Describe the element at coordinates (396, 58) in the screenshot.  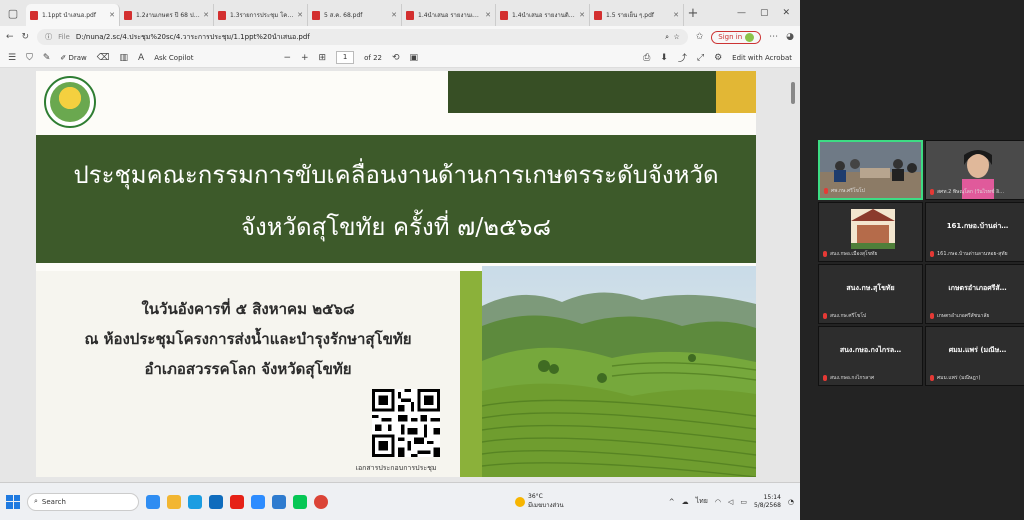
I see `rotate-icon: ⟲` at that location.